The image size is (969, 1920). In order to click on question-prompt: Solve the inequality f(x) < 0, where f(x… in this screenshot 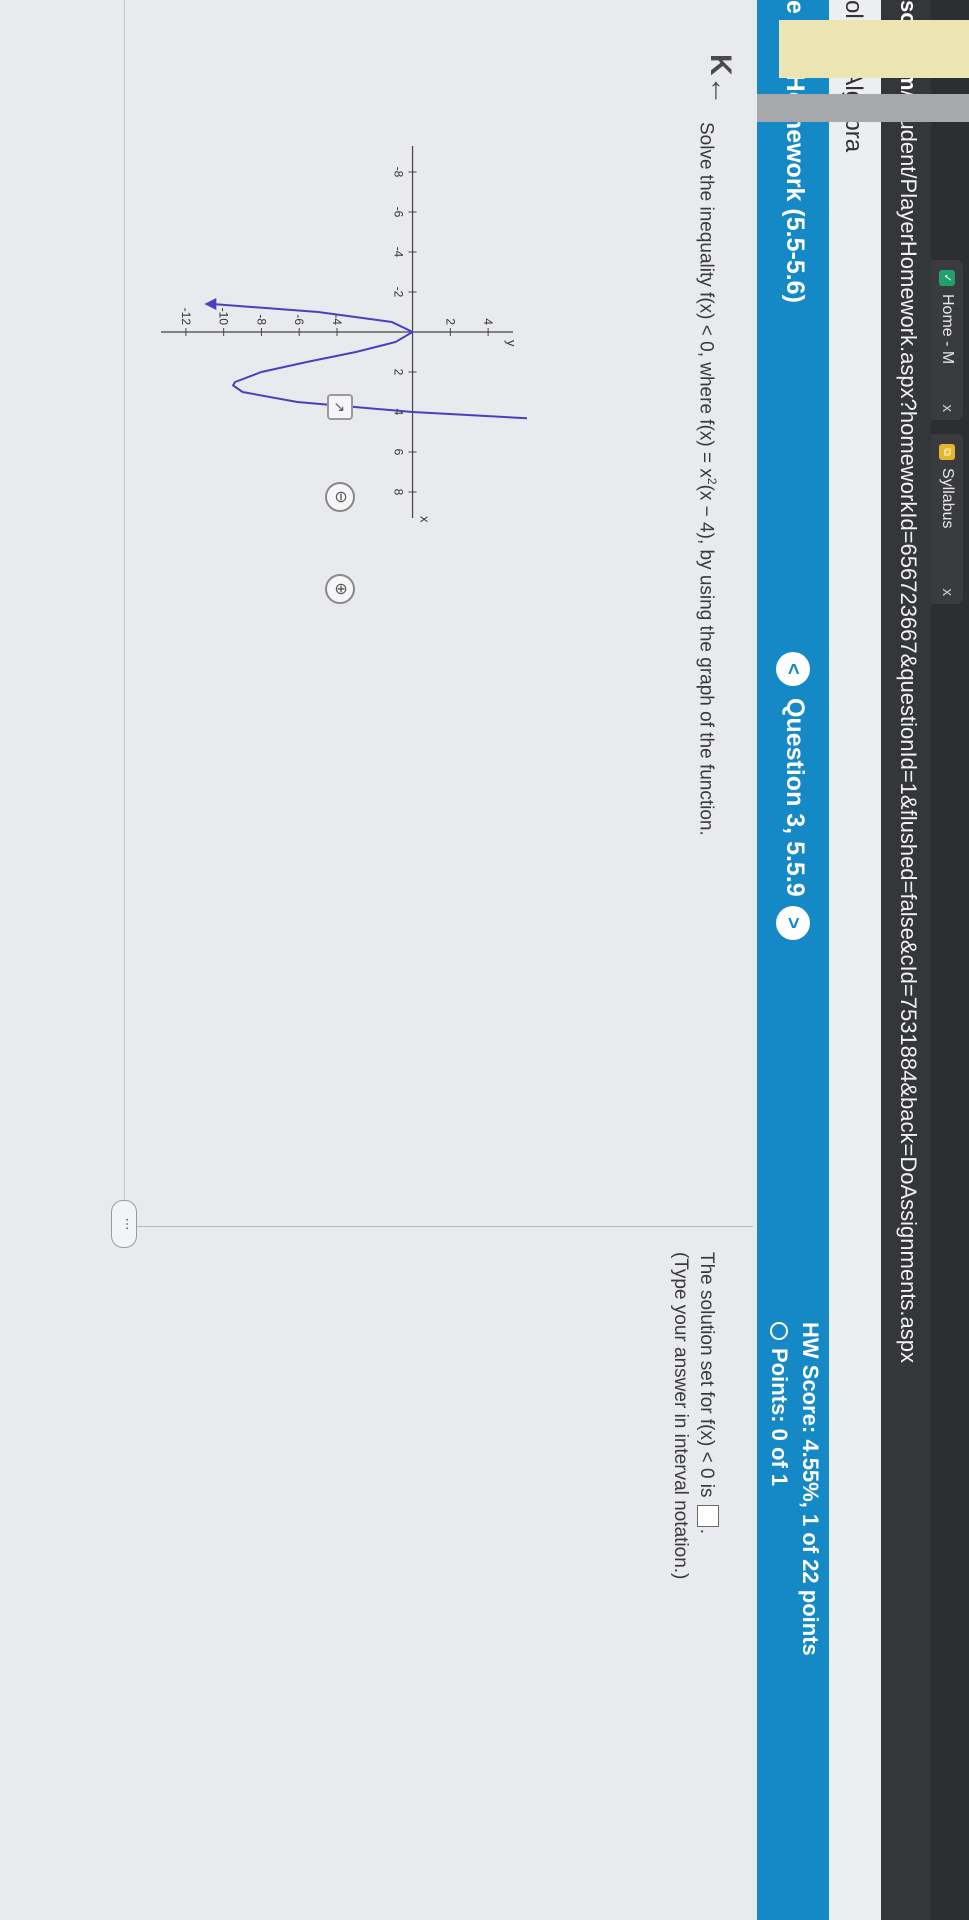, I will do `click(707, 479)`.